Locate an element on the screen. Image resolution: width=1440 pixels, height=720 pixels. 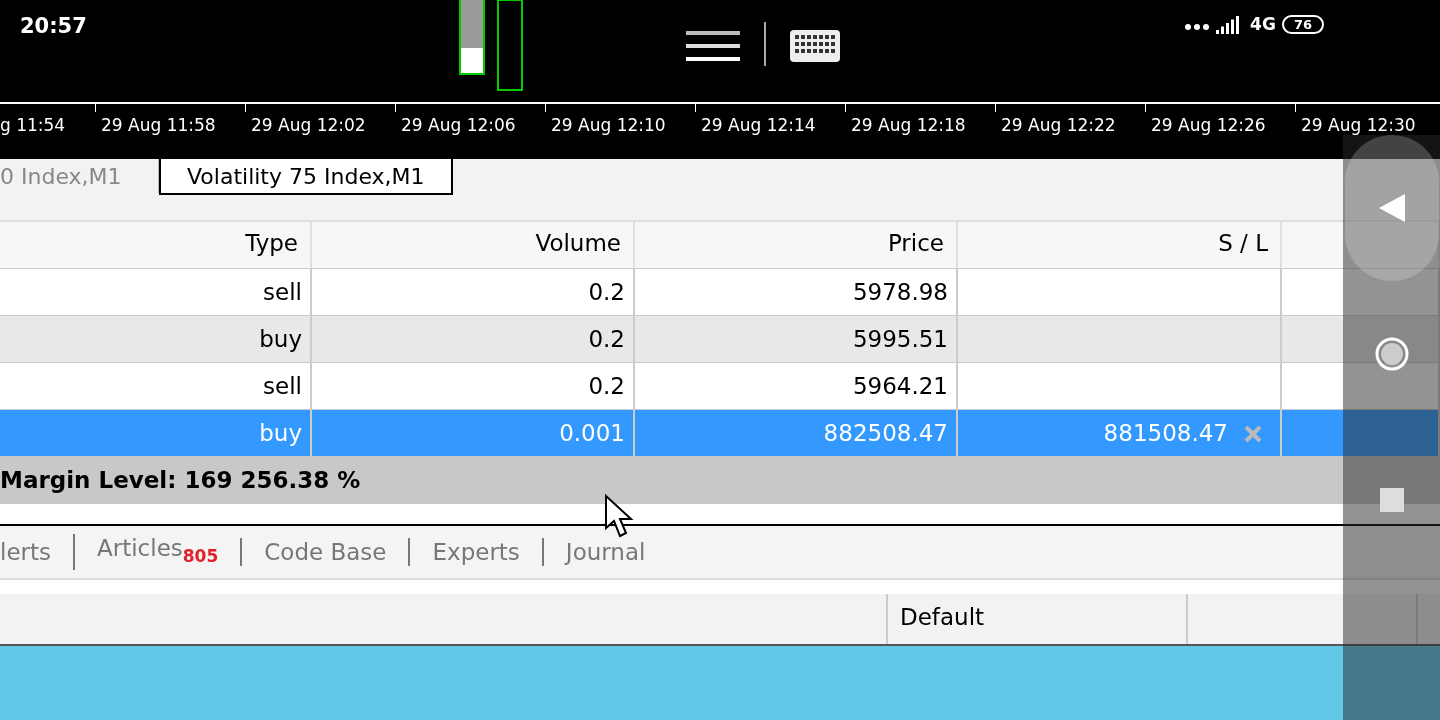
table-cell-text: 5978.98 is located at coordinates (900, 293).